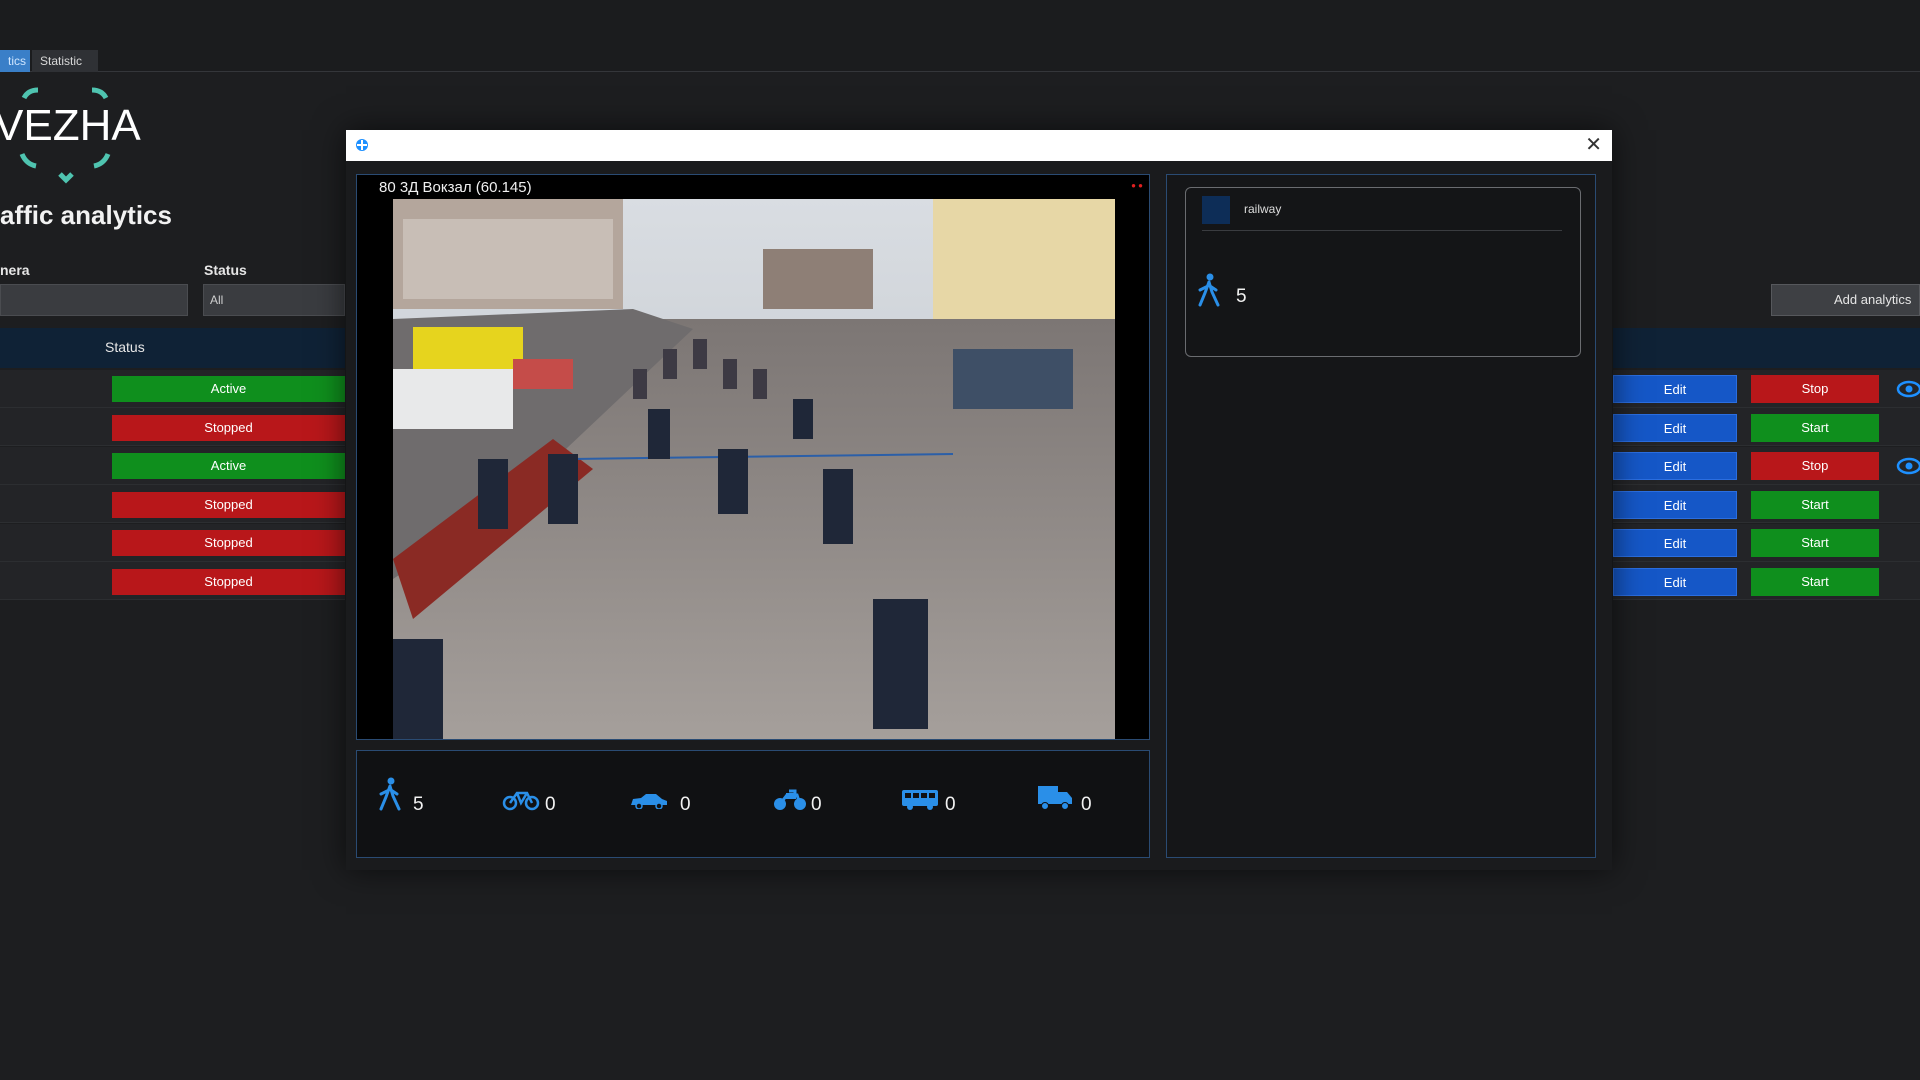 The width and height of the screenshot is (1920, 1080). What do you see at coordinates (649, 801) in the screenshot?
I see `car-icon` at bounding box center [649, 801].